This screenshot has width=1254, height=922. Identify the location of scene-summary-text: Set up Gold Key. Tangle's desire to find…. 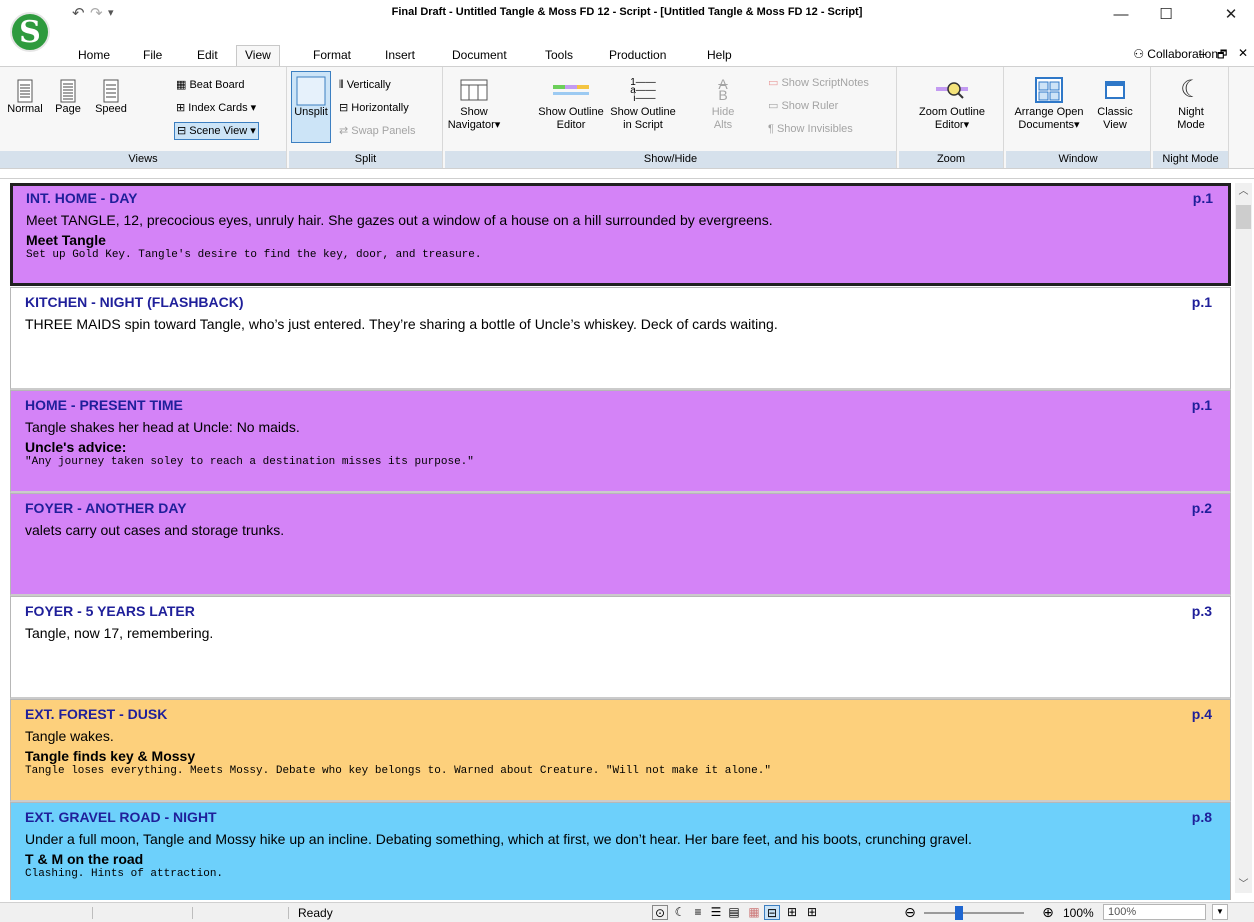
(254, 255).